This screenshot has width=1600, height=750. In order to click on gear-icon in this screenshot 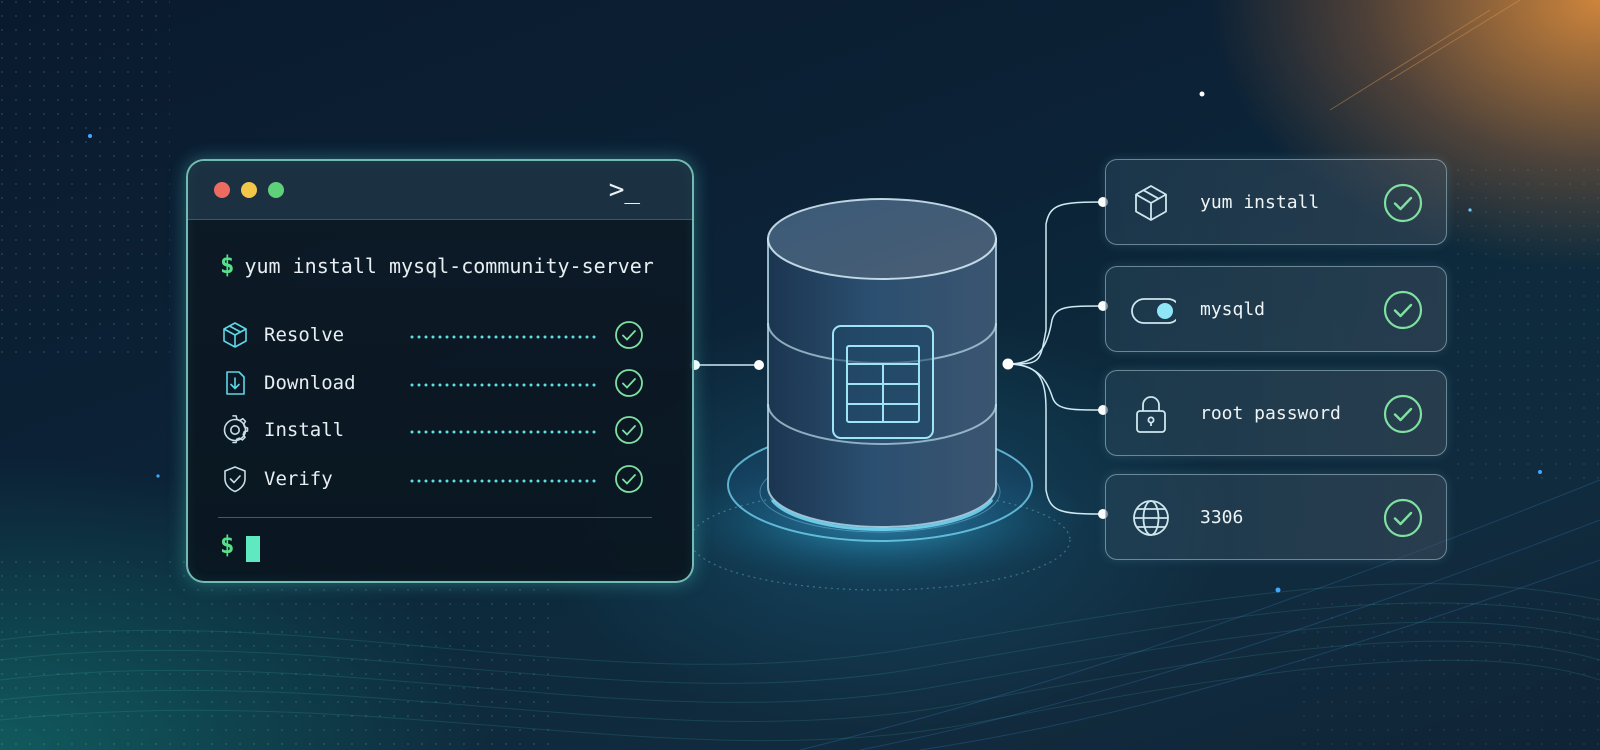, I will do `click(236, 429)`.